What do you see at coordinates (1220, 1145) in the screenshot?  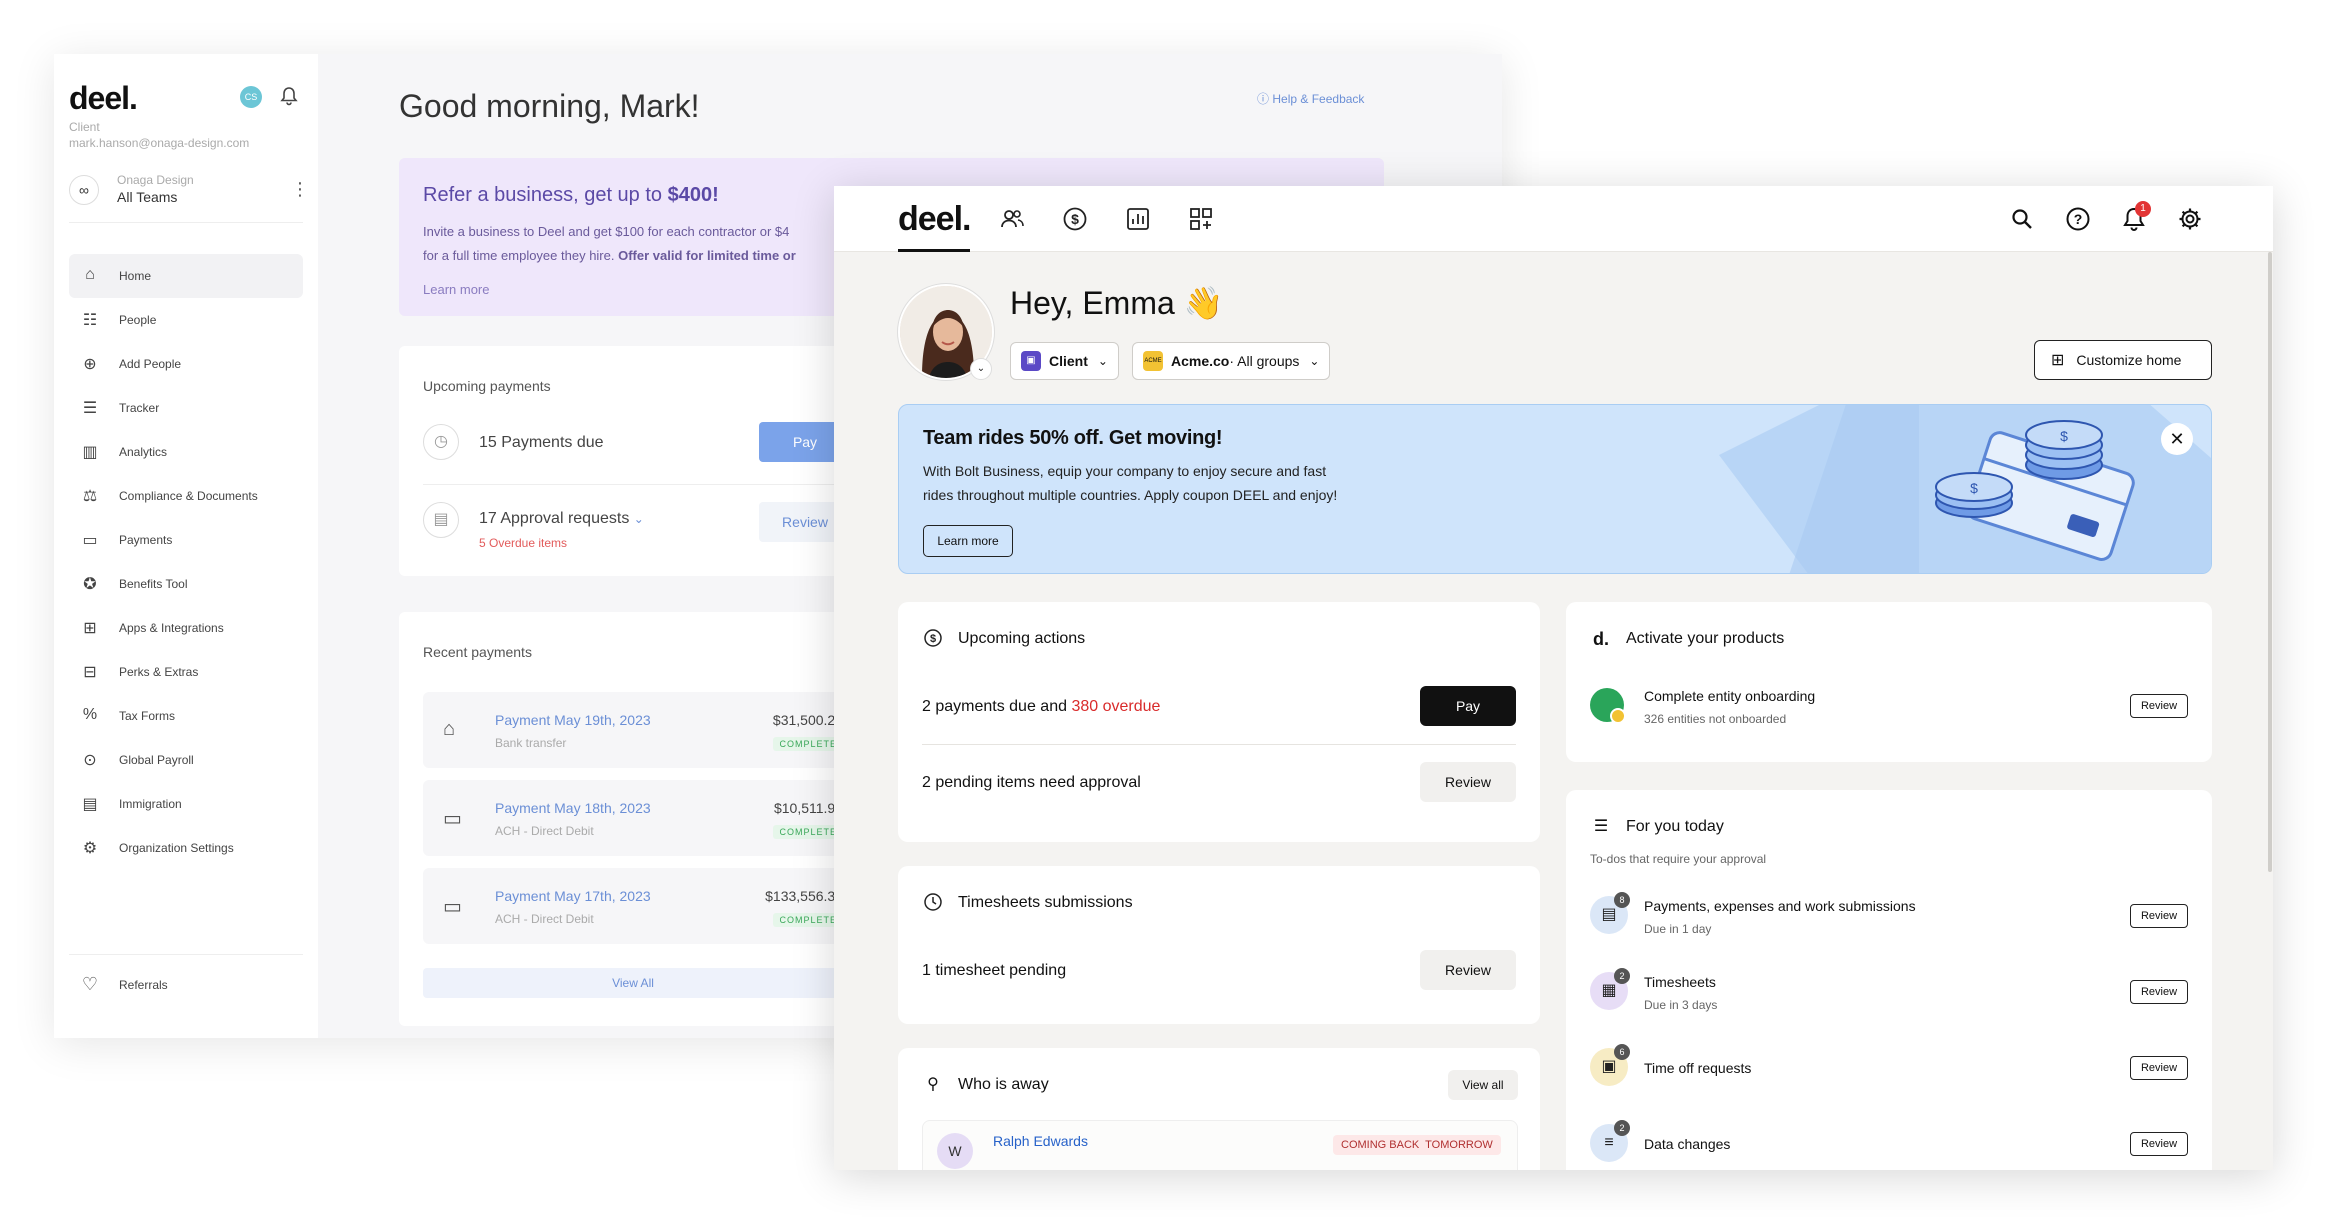 I see `away-person-row: W Ralph Edwards COMING BACK TOMORROW` at bounding box center [1220, 1145].